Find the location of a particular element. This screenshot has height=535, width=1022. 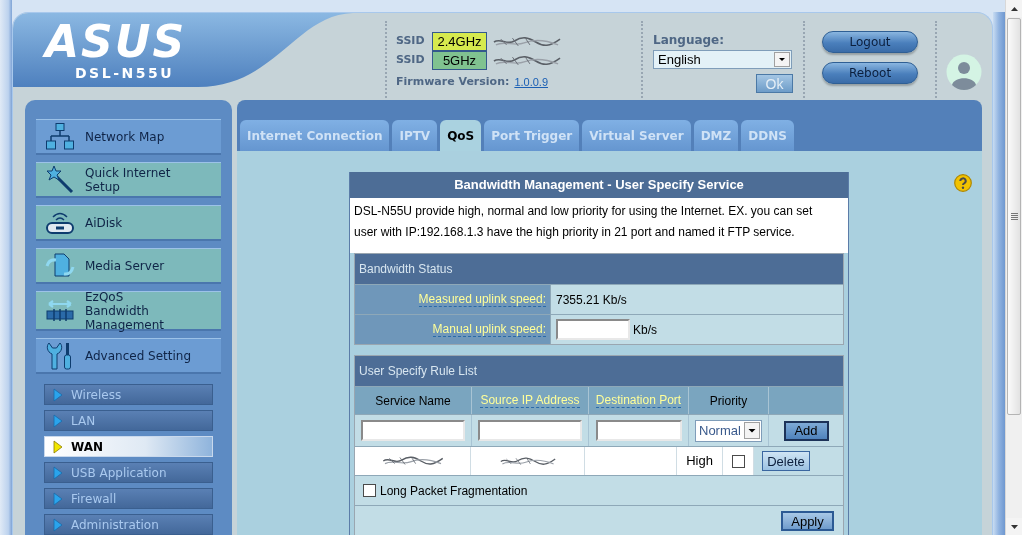

checkbox-label: Long Packet Fragmentation is located at coordinates (454, 491).